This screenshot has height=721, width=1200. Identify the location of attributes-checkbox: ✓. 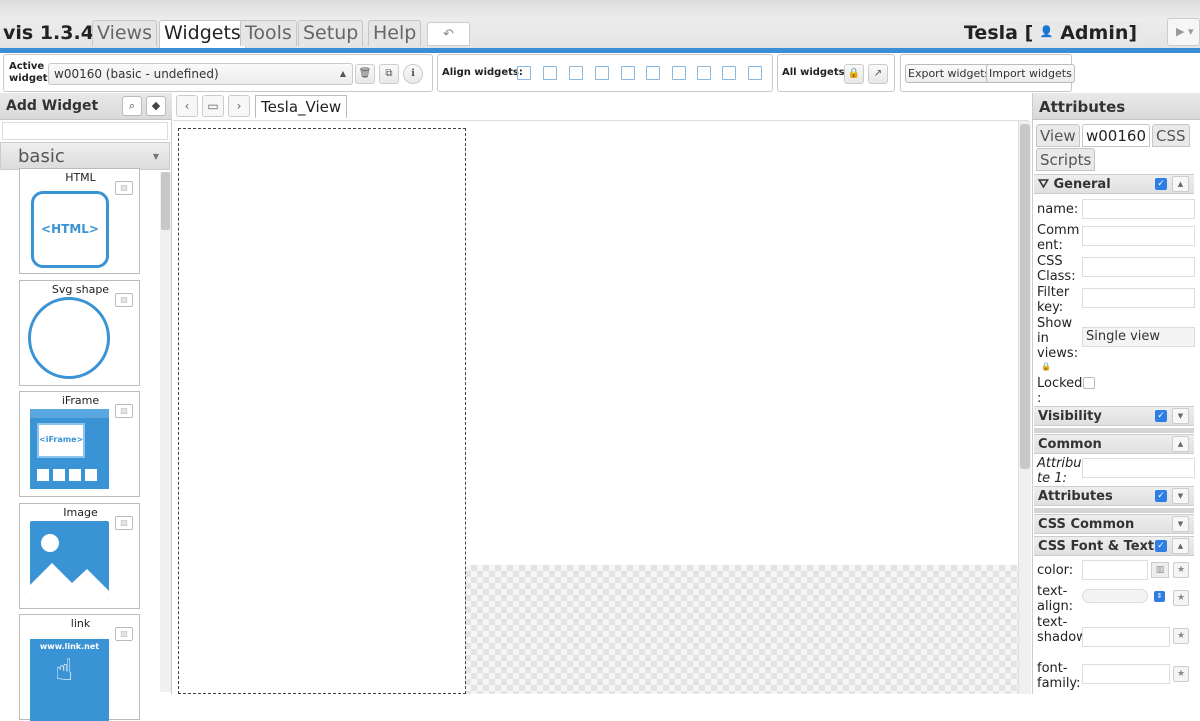
(1161, 496).